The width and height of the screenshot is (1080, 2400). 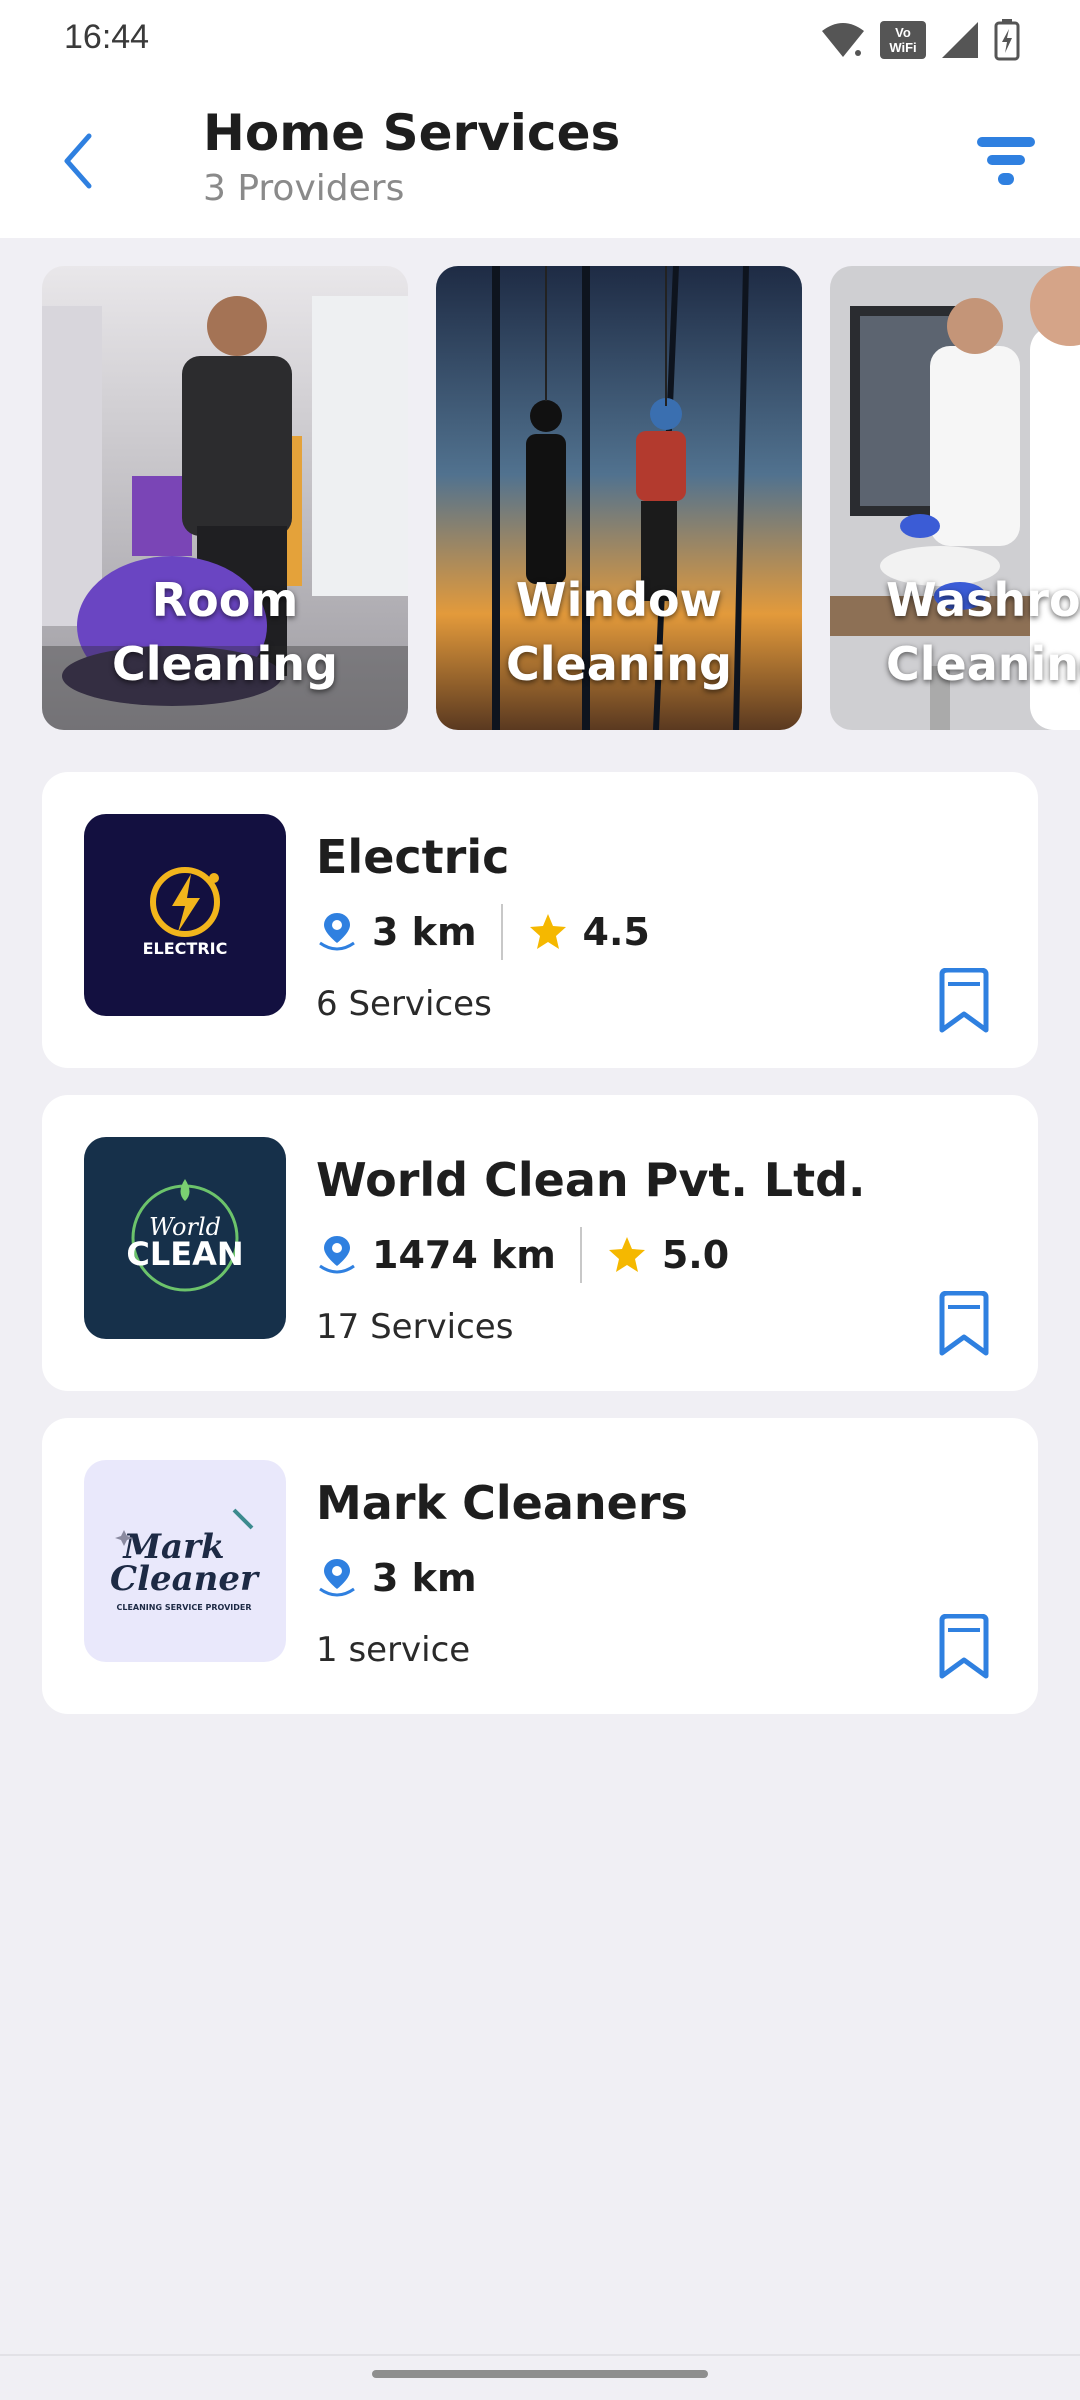 I want to click on provider-card-electric: ELECTRIC Electric 3 km 4.5 6 Services, so click(x=540, y=920).